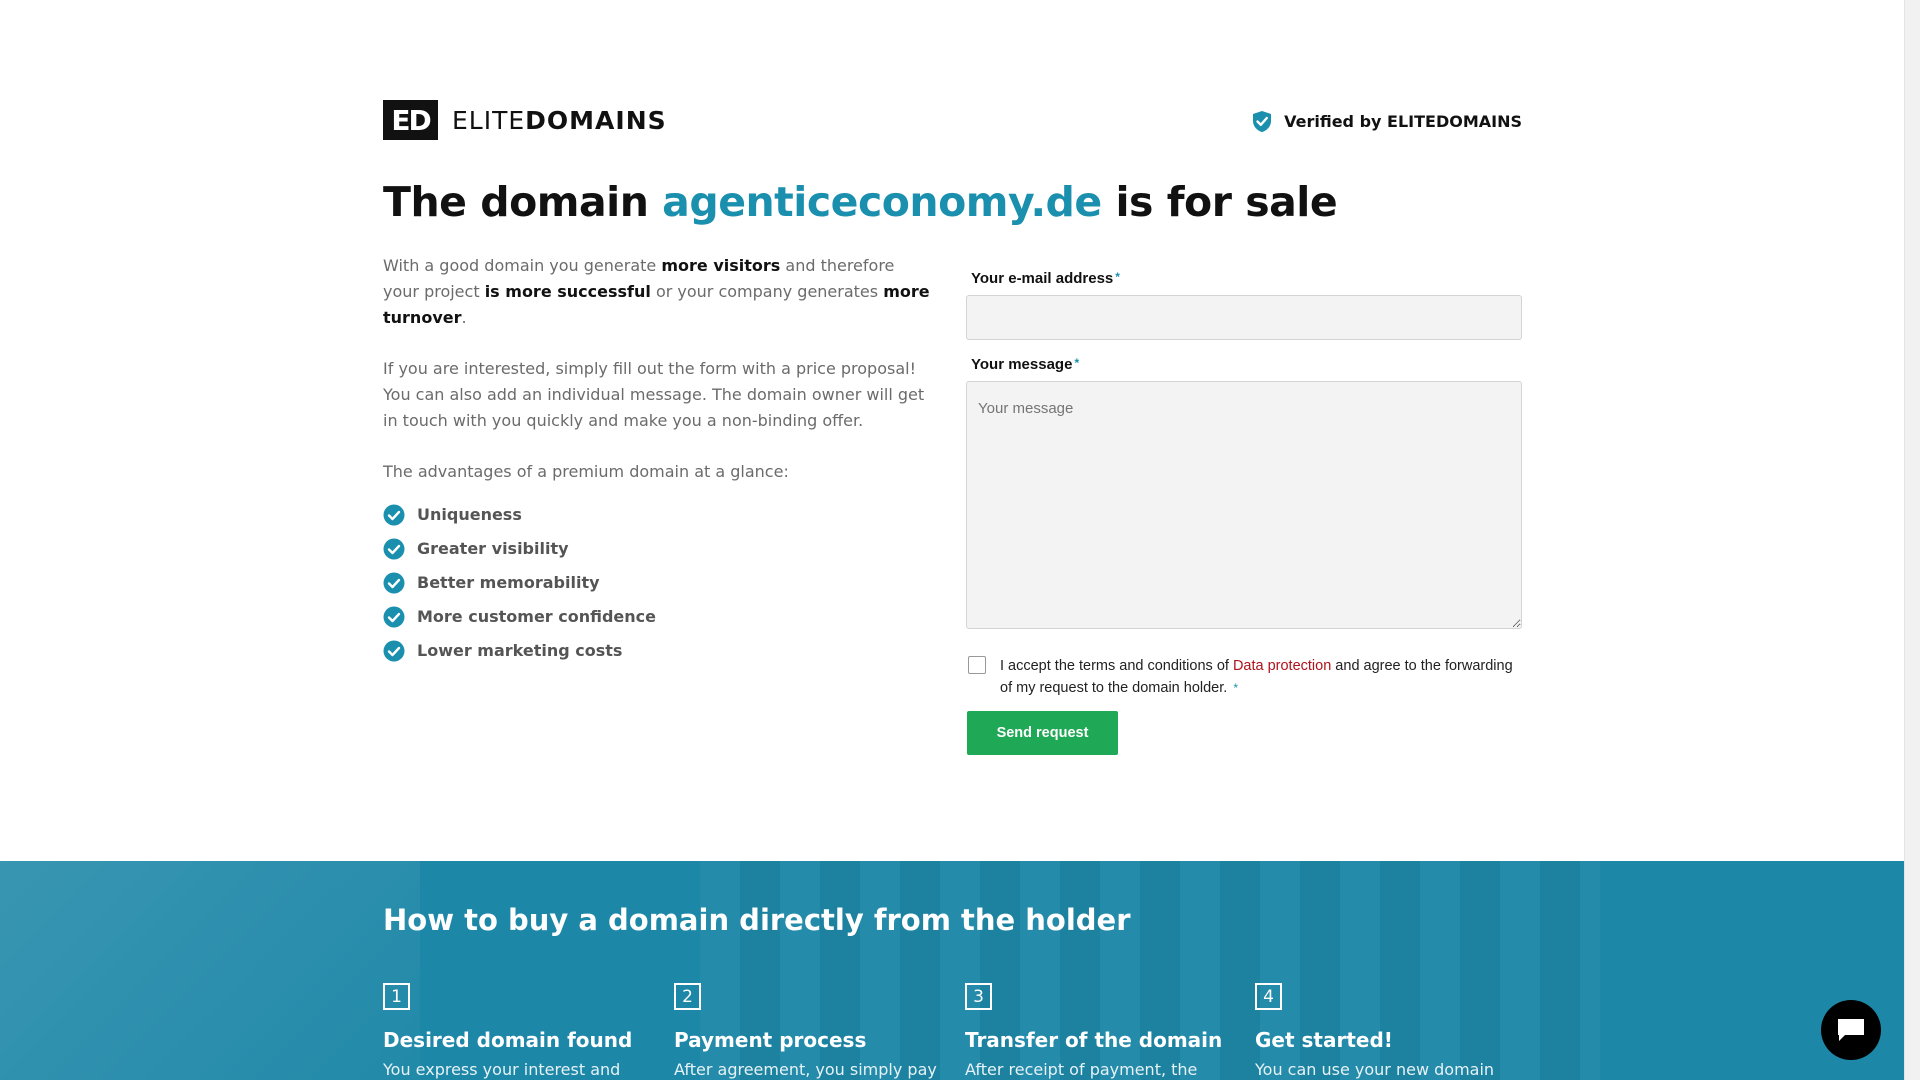 The image size is (1920, 1080). Describe the element at coordinates (464, 317) in the screenshot. I see `intro-text: .` at that location.